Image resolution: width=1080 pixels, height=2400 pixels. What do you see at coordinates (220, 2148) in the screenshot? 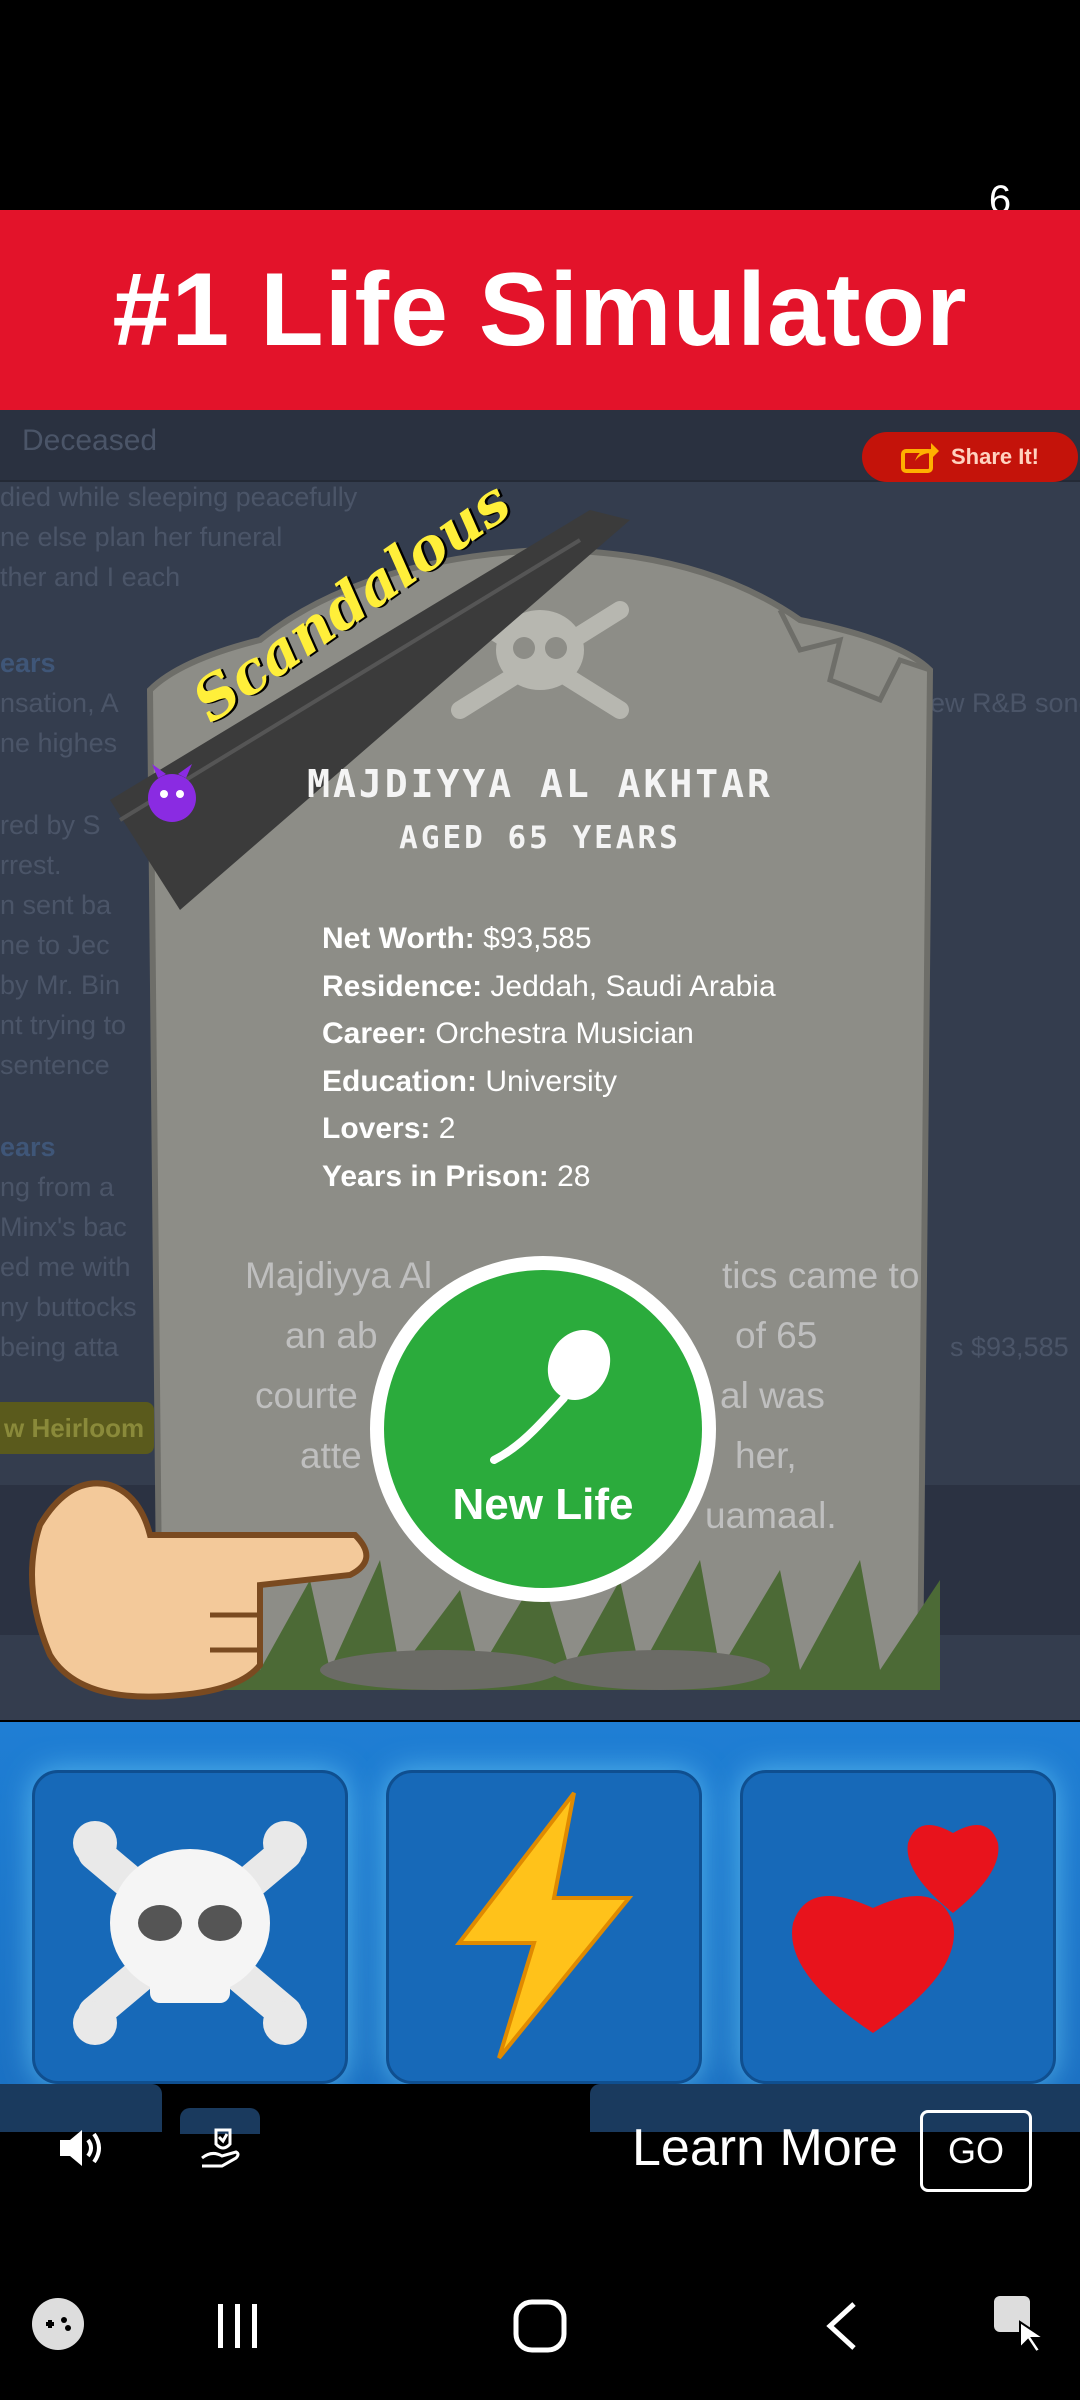
I see `ad-choices-icon` at bounding box center [220, 2148].